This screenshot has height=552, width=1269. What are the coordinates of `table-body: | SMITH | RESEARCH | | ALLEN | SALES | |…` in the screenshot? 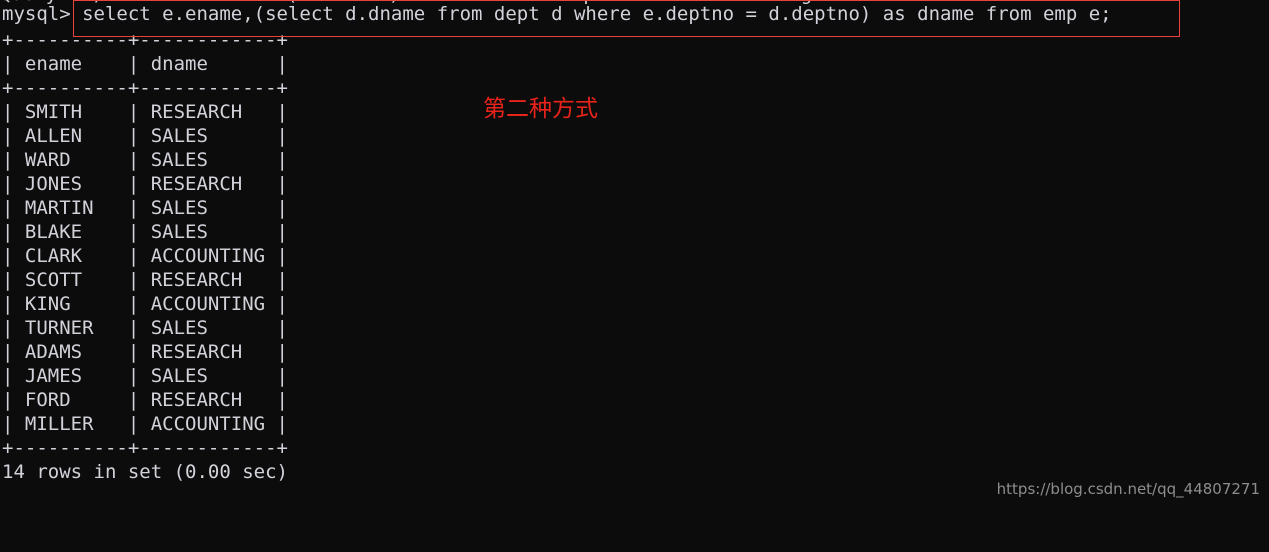 It's located at (145, 268).